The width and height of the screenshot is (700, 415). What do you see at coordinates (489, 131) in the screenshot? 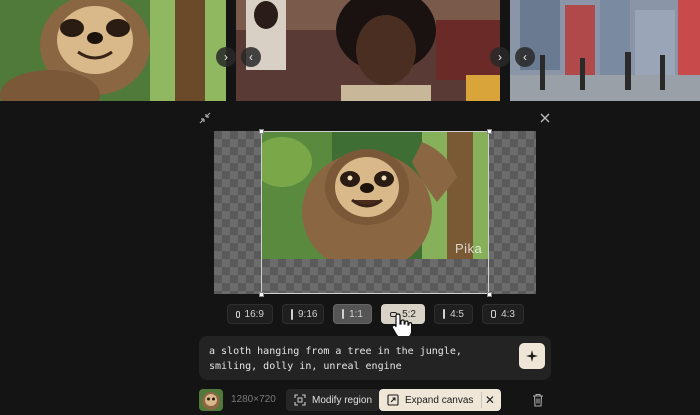
I see `resize-handle-top-right` at bounding box center [489, 131].